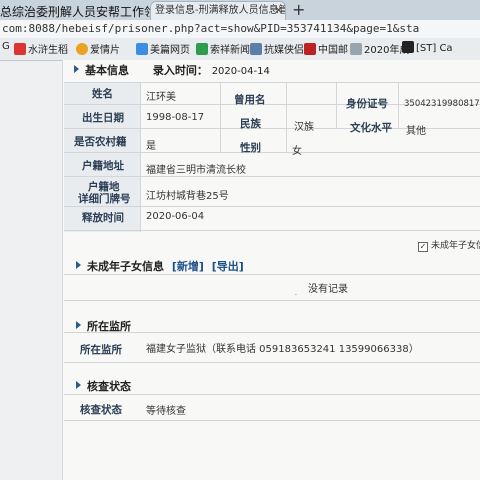  What do you see at coordinates (101, 350) in the screenshot?
I see `prison-label: 所在监所` at bounding box center [101, 350].